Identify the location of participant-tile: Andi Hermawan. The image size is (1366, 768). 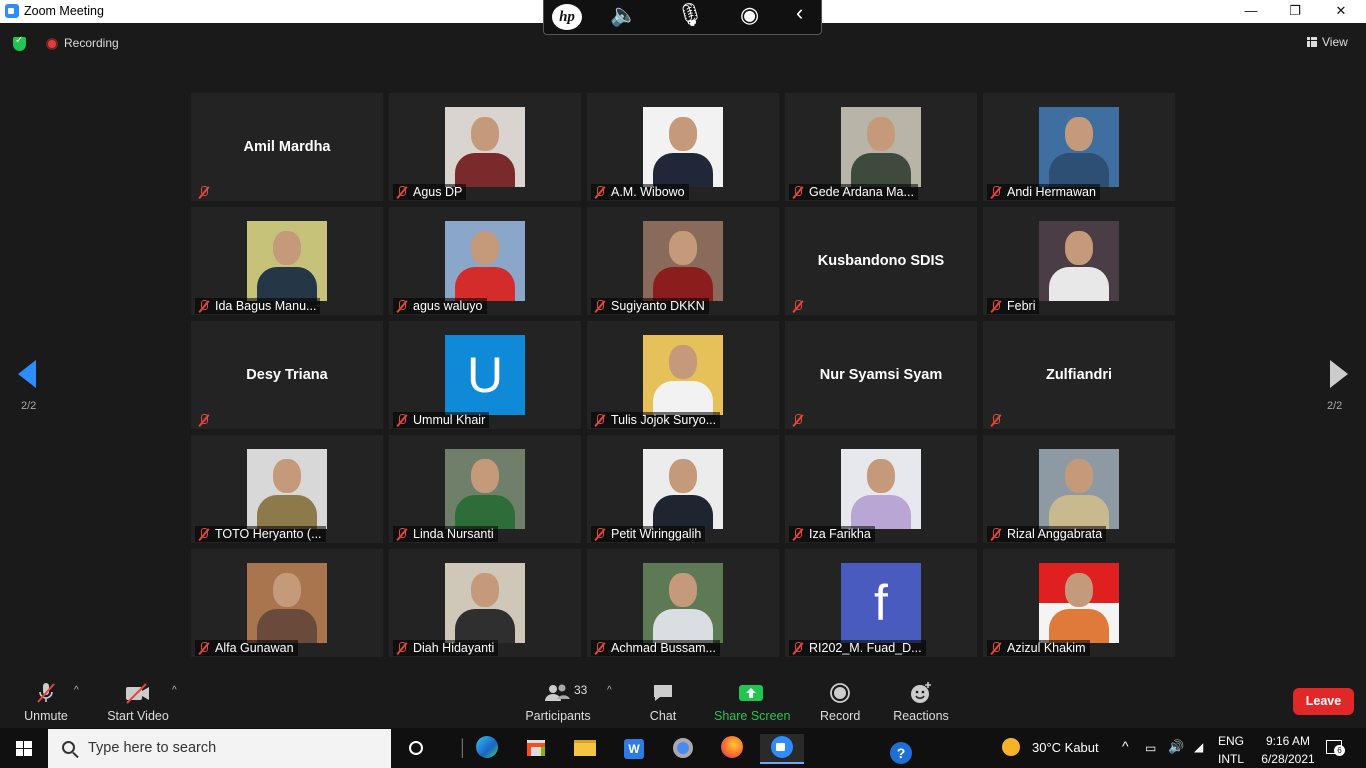
(1079, 147).